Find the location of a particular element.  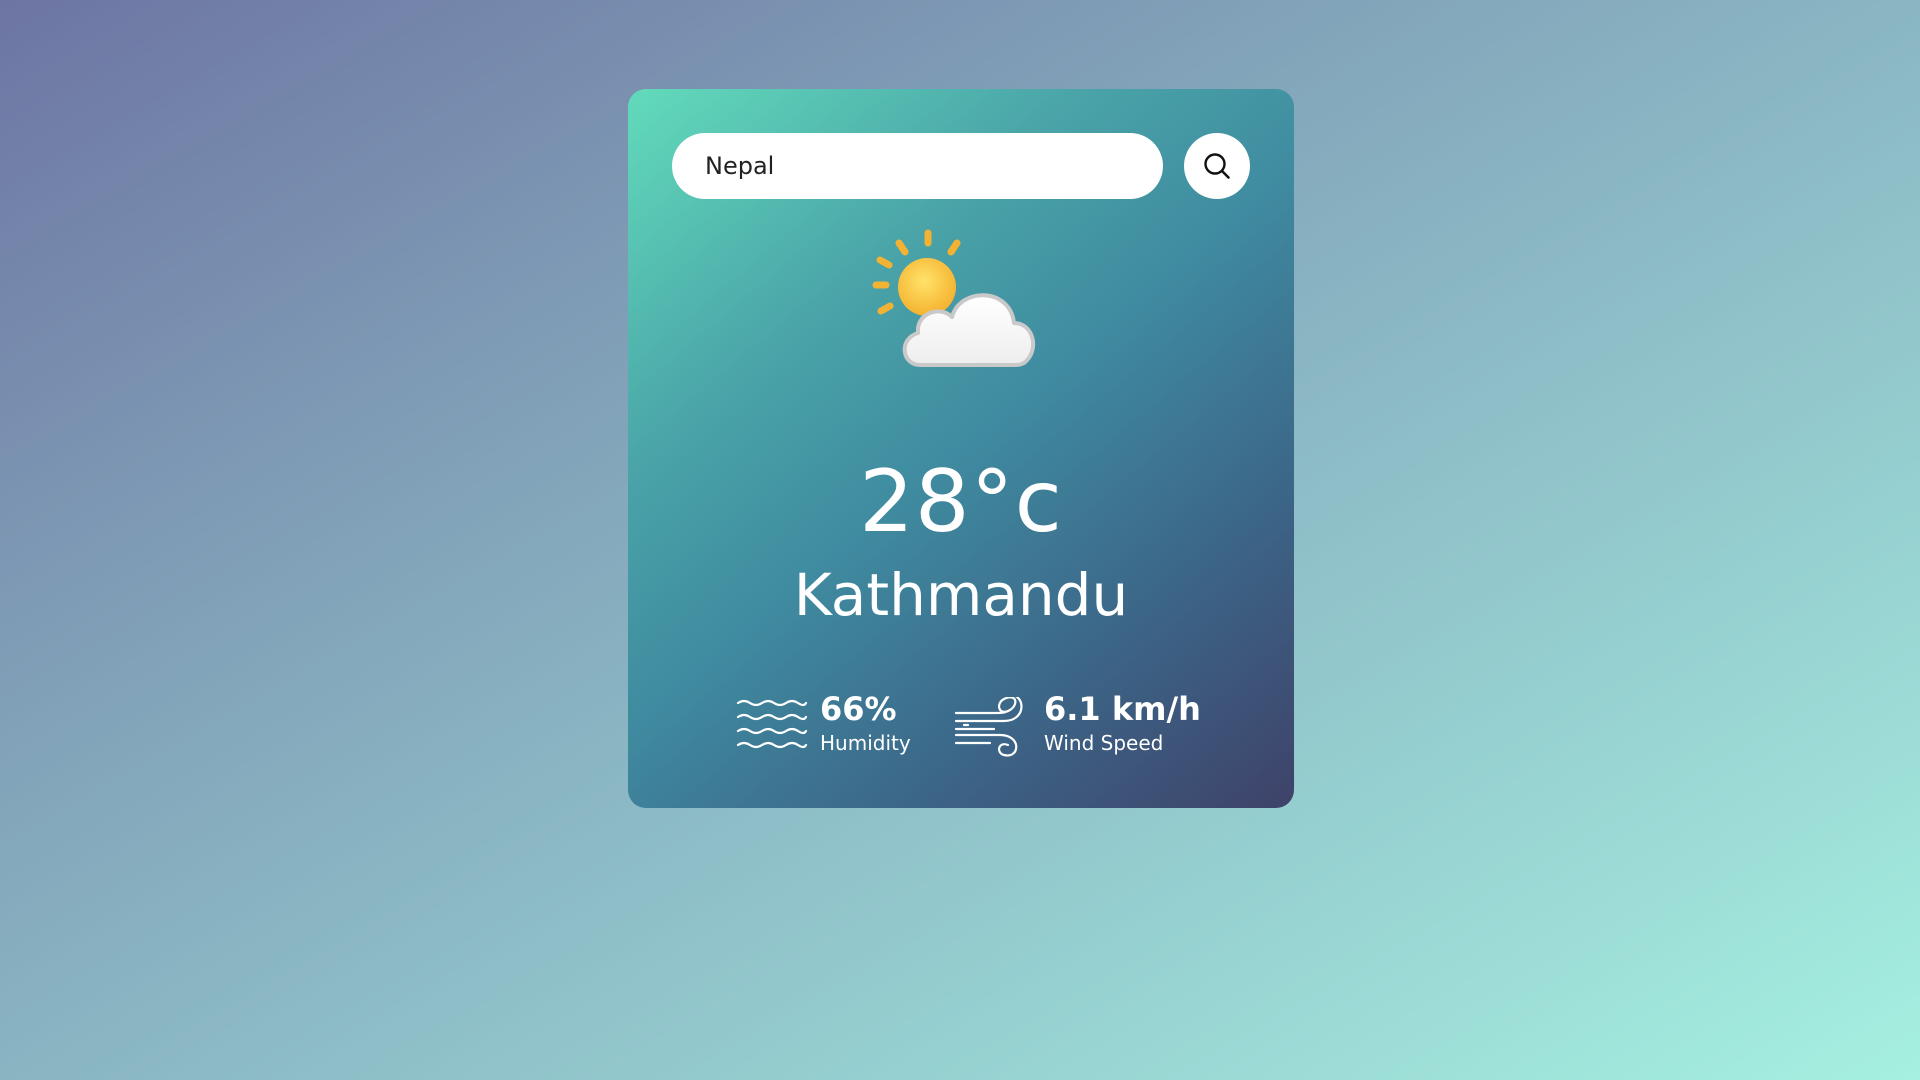

search-input is located at coordinates (917, 166).